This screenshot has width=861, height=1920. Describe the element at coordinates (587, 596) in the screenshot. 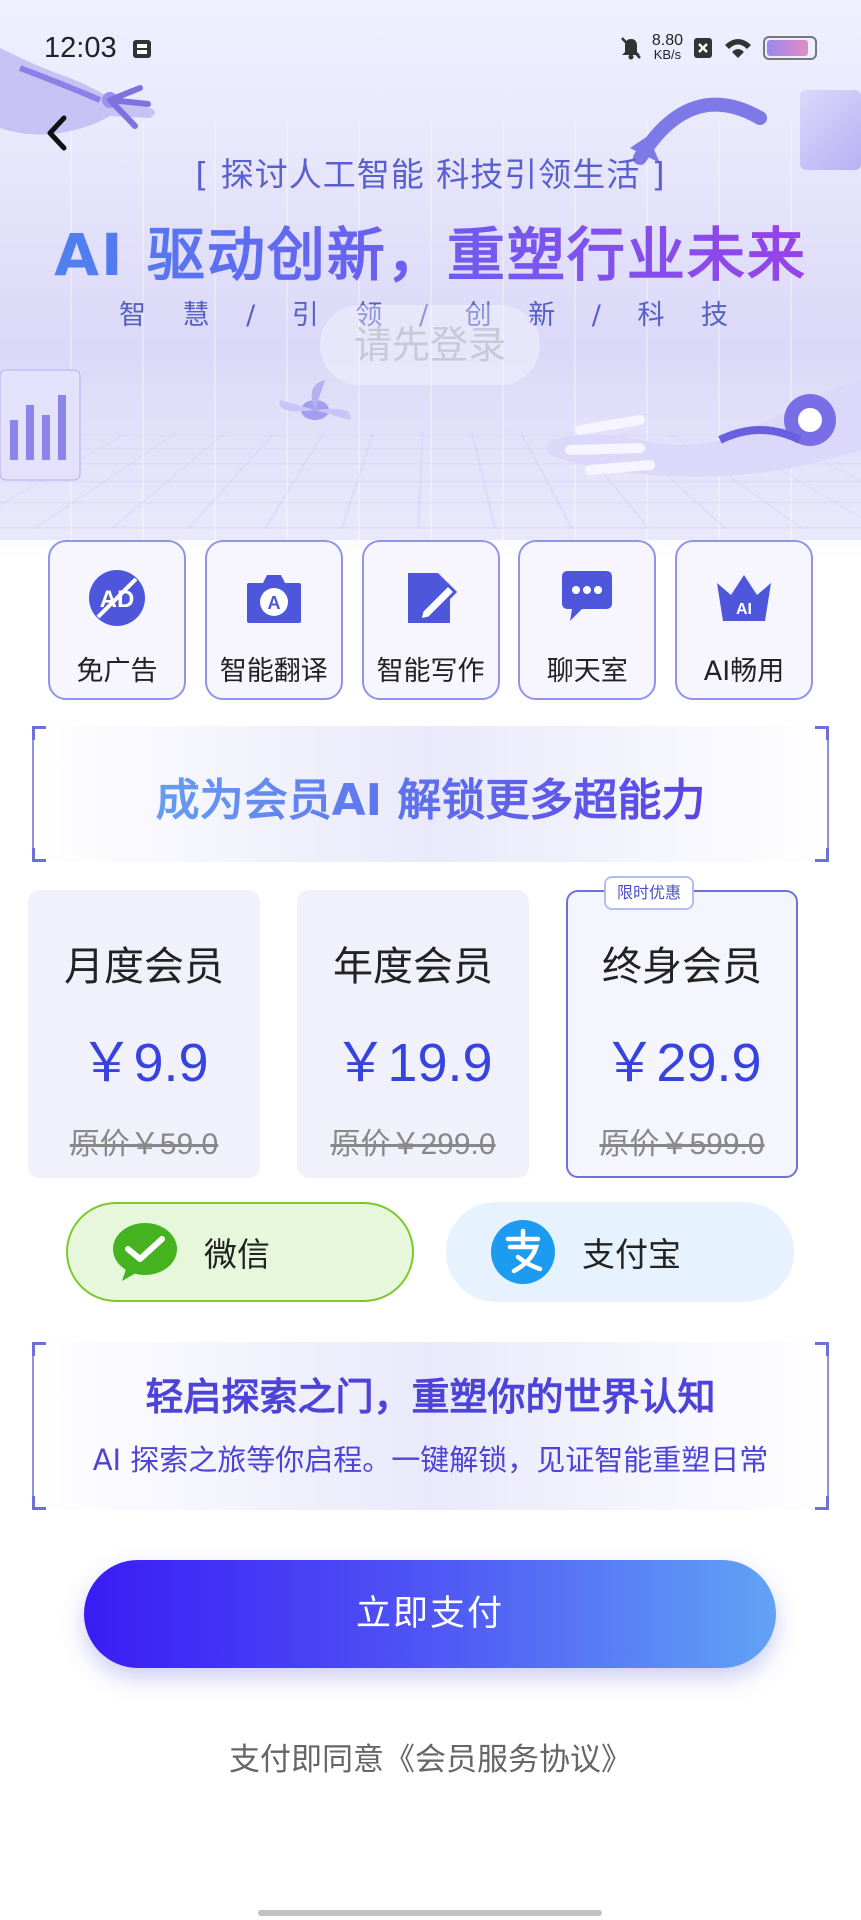

I see `chat-icon` at that location.